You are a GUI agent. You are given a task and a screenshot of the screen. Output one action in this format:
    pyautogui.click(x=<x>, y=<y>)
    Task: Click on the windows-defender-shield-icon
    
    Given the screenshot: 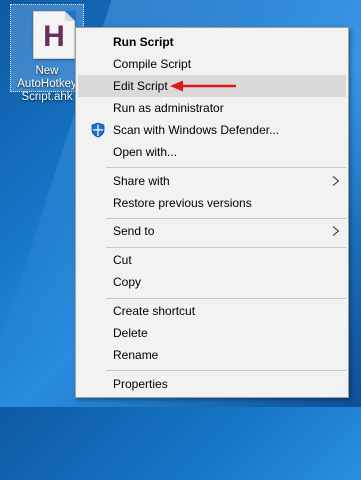 What is the action you would take?
    pyautogui.click(x=98, y=130)
    